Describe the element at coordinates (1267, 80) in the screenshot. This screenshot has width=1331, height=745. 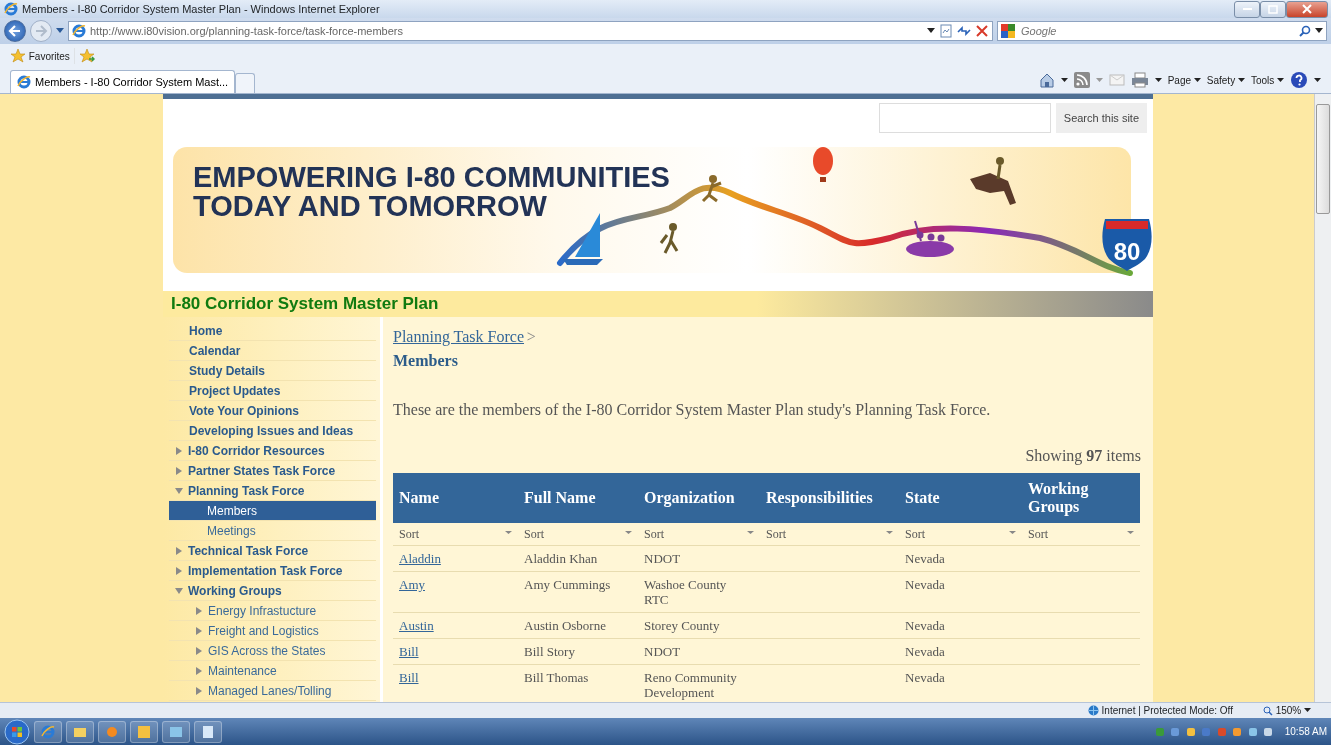
I see `command-menu-button: Tools` at that location.